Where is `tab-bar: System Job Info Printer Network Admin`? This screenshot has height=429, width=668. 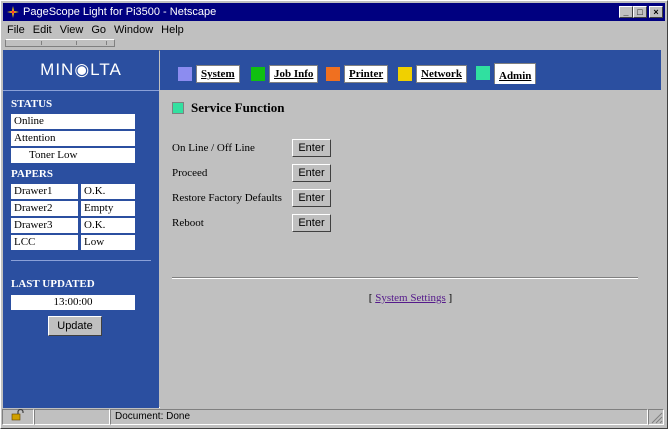
tab-bar: System Job Info Printer Network Admin is located at coordinates (410, 70).